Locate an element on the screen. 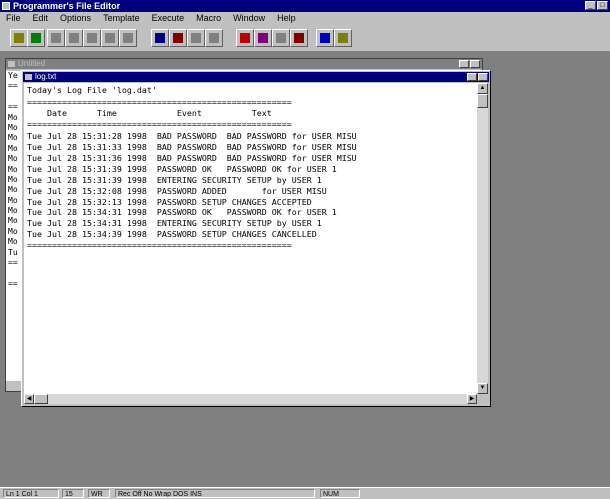  redo-button is located at coordinates (214, 38).